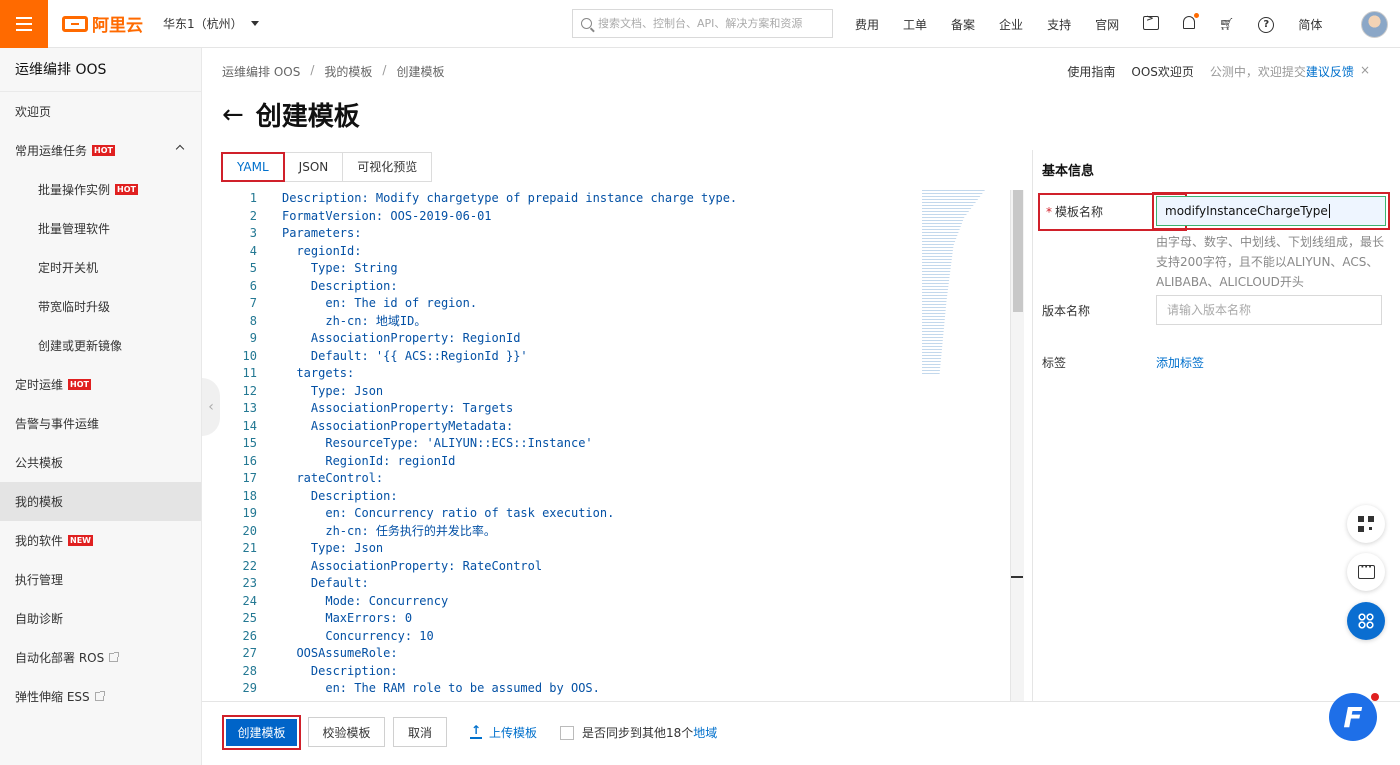 The height and width of the screenshot is (765, 1400). Describe the element at coordinates (24, 24) in the screenshot. I see `menu-icon` at that location.